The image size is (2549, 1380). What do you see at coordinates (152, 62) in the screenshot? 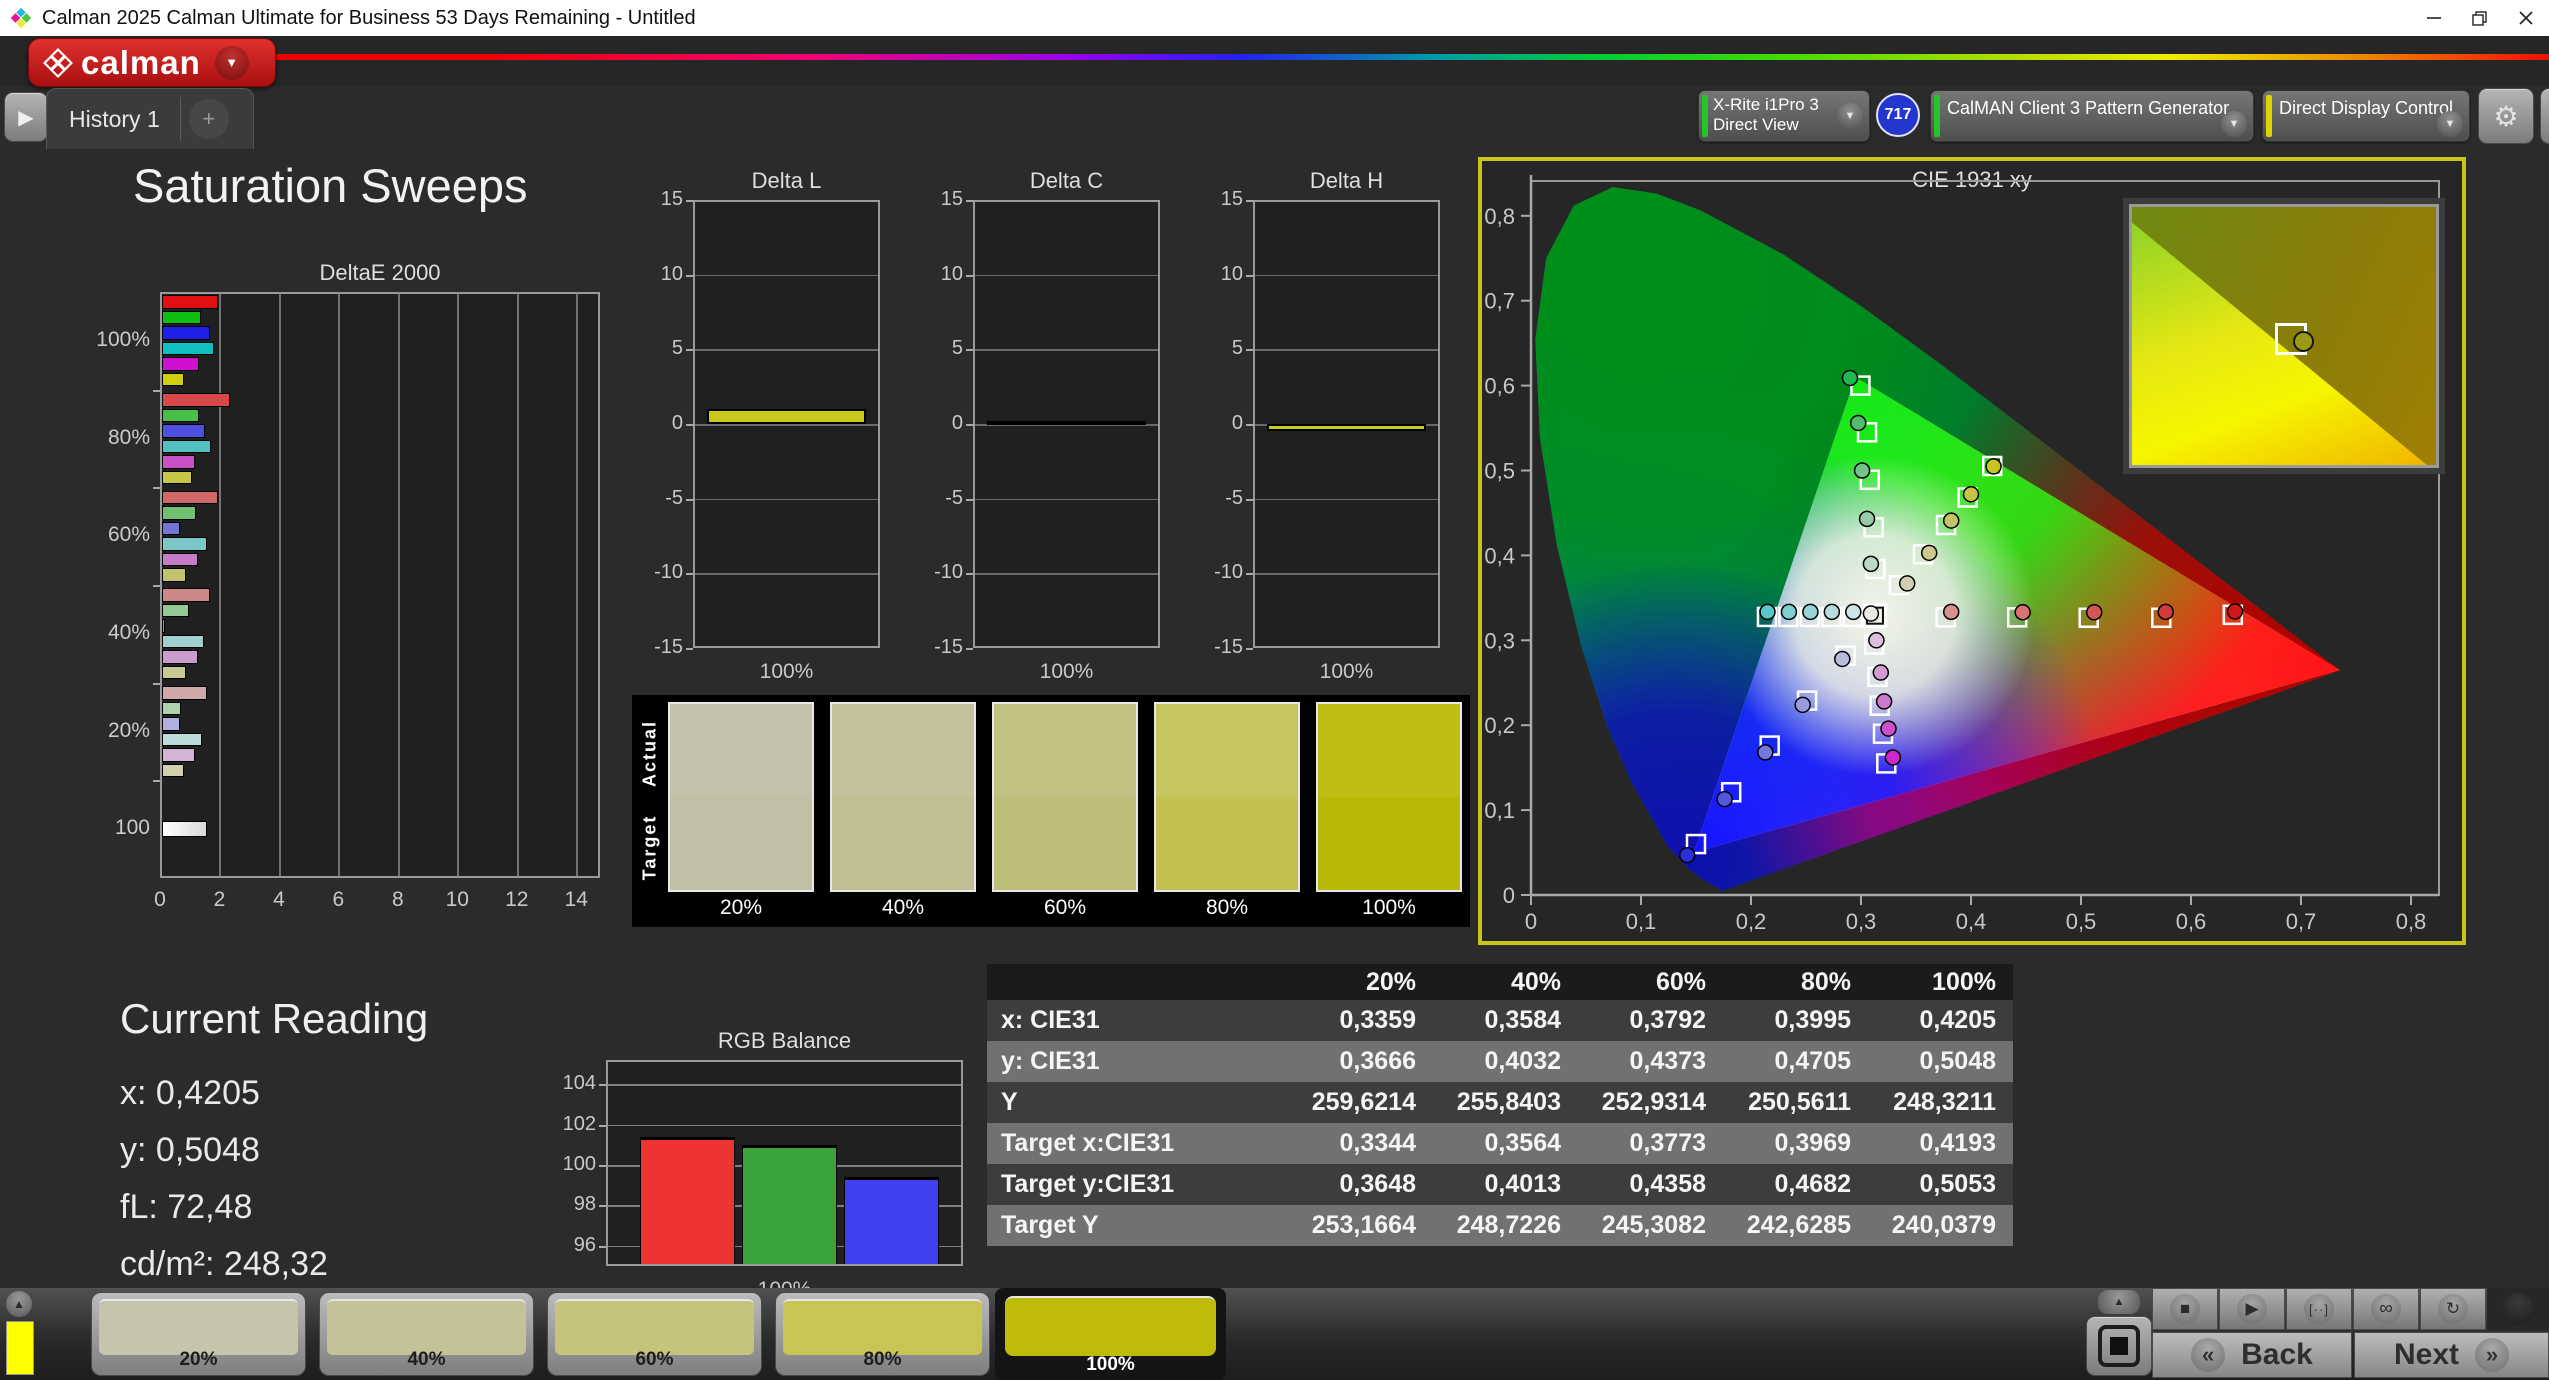
I see `calman-menu-button: calman ▼` at bounding box center [152, 62].